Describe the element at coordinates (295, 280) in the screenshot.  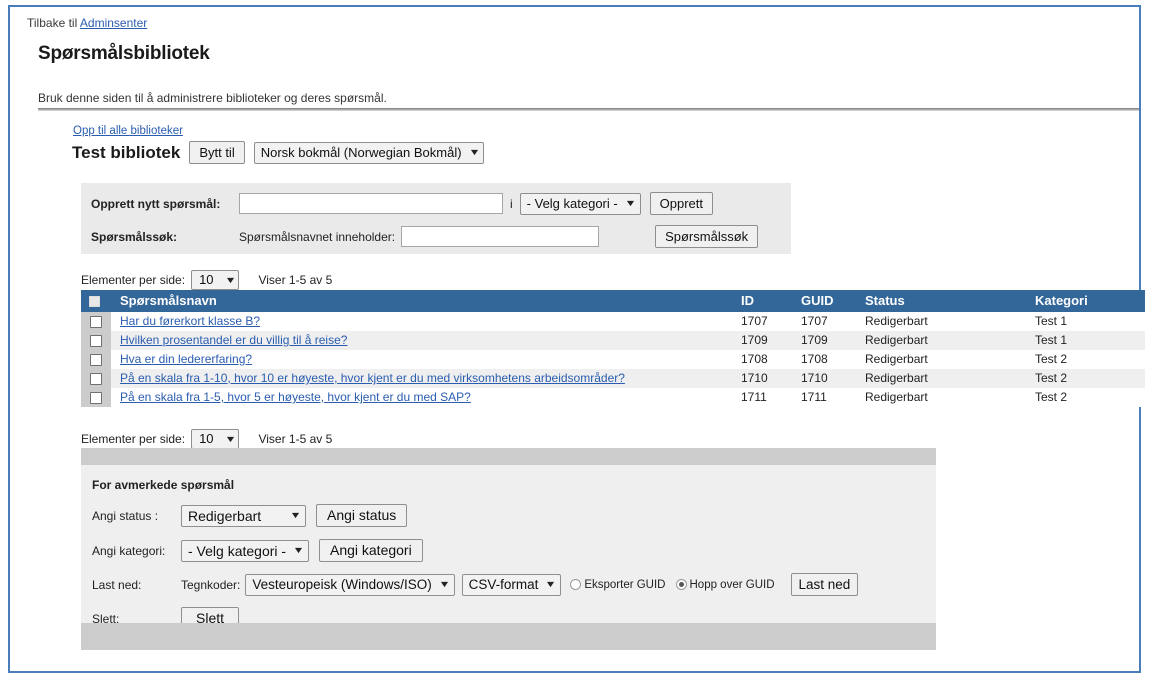
I see `showing-count-top: Viser 1-5 av 5` at that location.